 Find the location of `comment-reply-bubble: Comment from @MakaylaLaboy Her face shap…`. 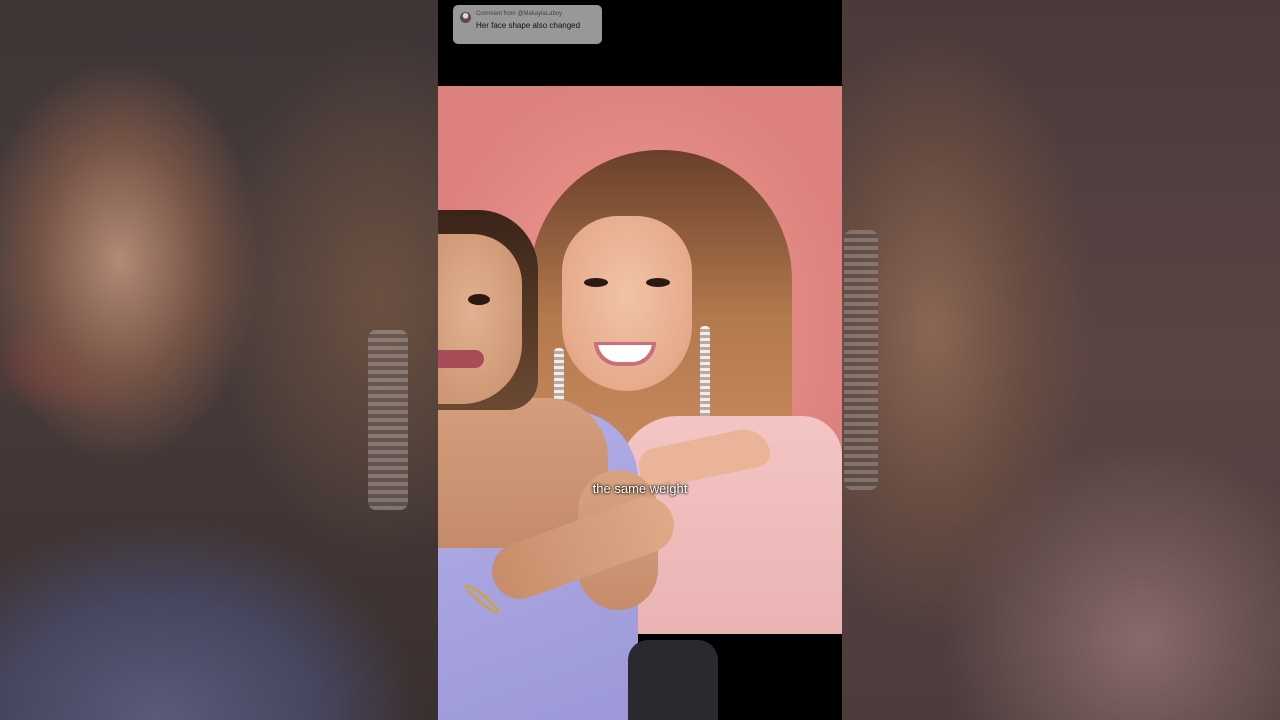

comment-reply-bubble: Comment from @MakaylaLaboy Her face shap… is located at coordinates (527, 24).